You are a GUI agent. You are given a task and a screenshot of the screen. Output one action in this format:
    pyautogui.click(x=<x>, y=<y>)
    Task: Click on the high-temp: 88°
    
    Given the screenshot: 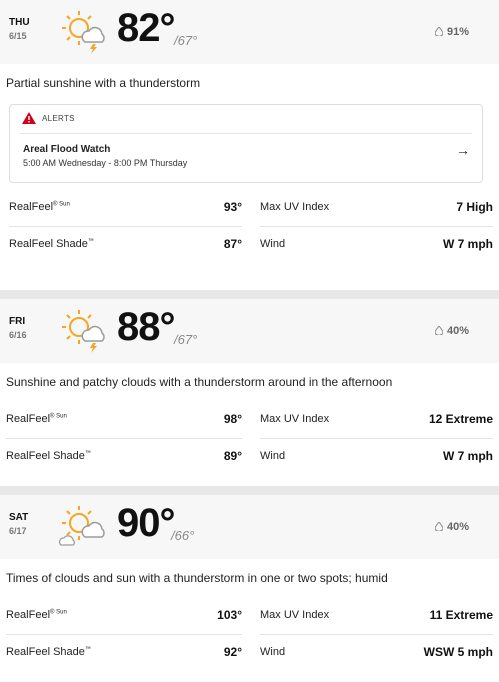 What is the action you would take?
    pyautogui.click(x=146, y=327)
    